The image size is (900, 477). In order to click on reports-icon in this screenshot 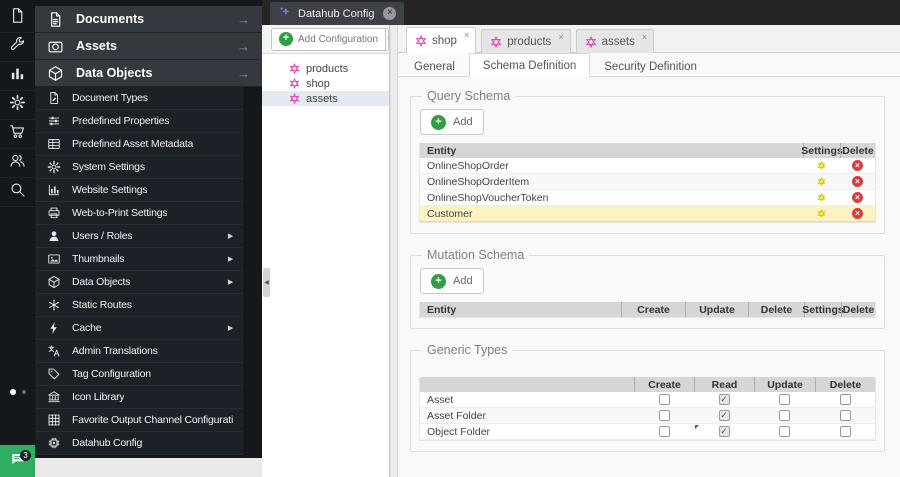, I will do `click(17, 76)`.